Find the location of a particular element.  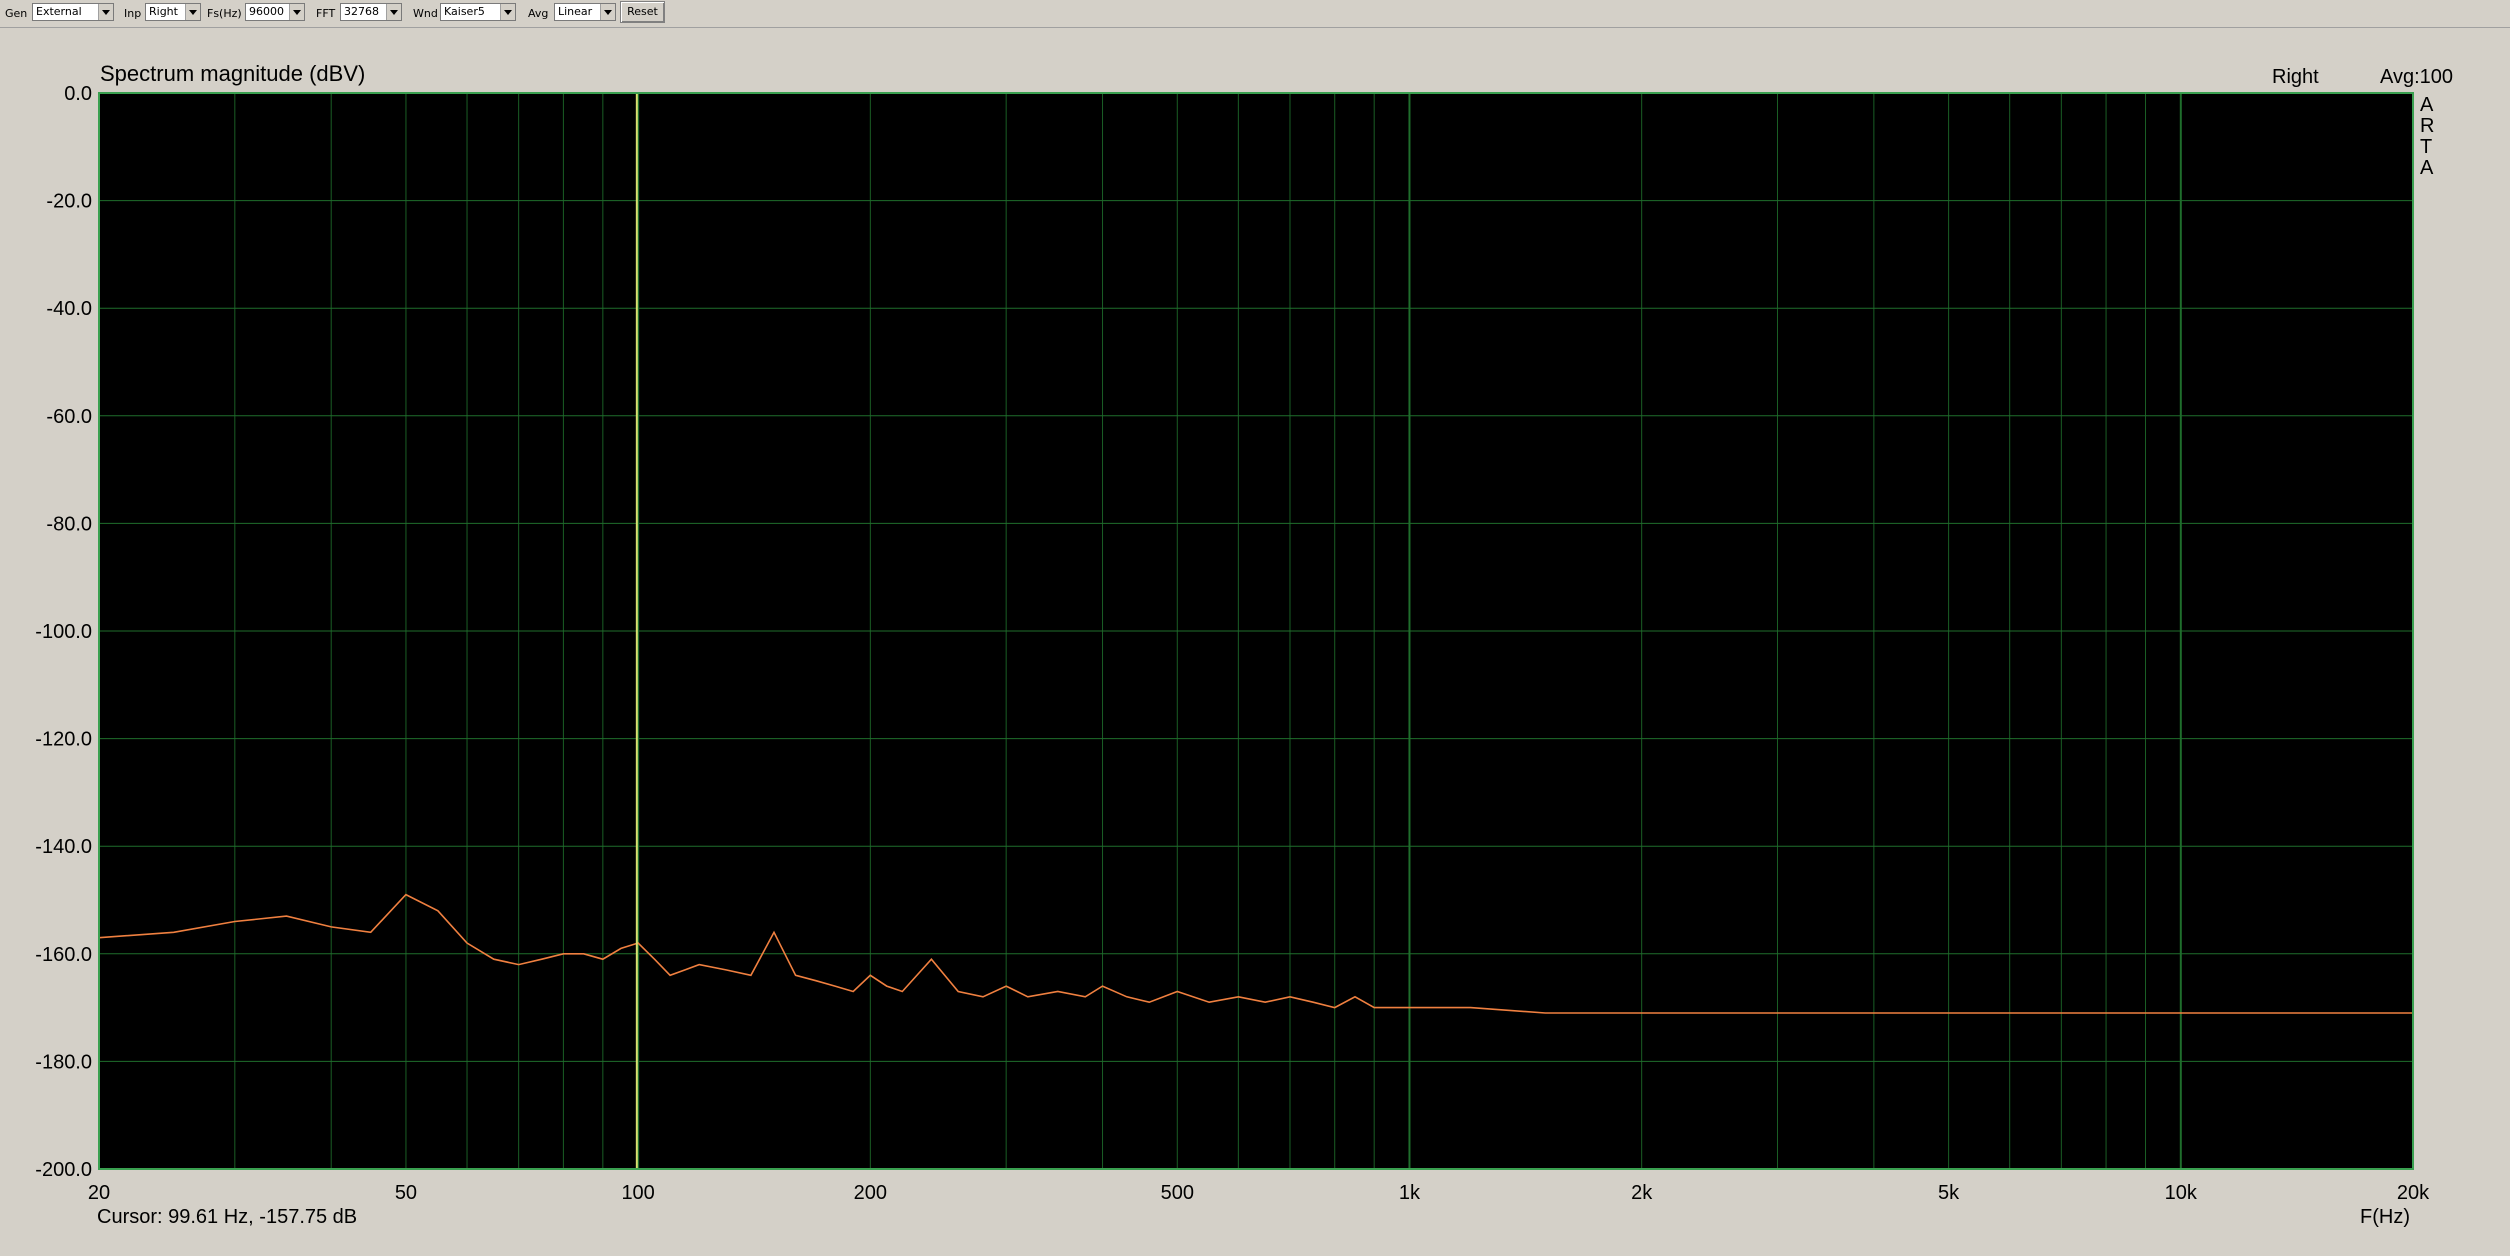

x-tick-label: 50 is located at coordinates (406, 1193).